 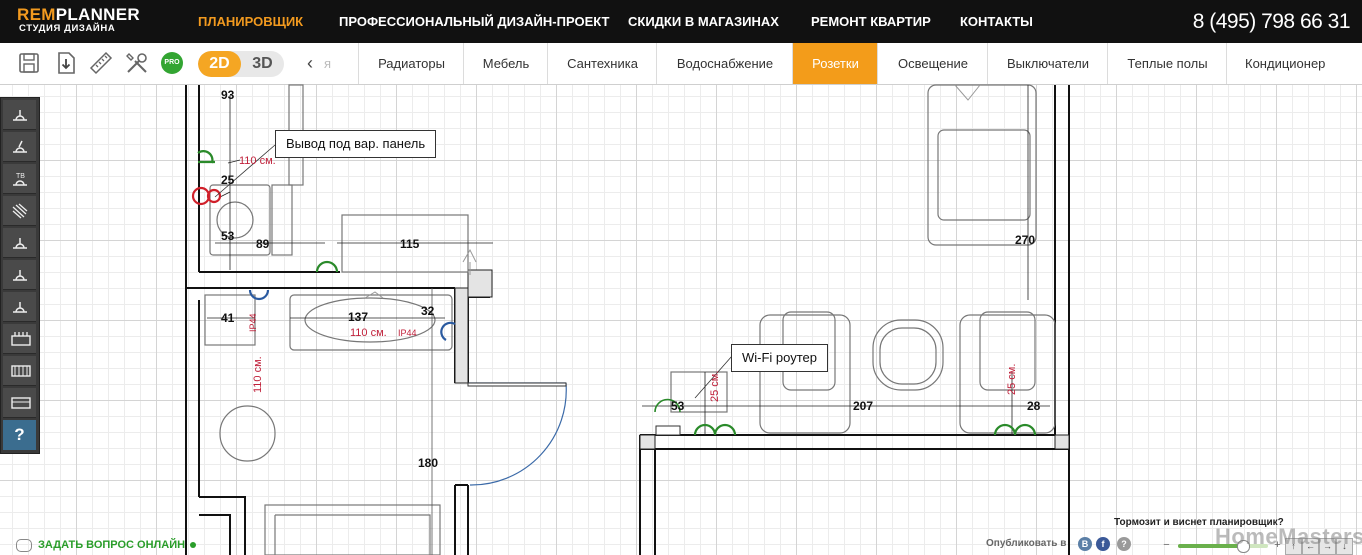 I want to click on help-button: ?, so click(x=19, y=435).